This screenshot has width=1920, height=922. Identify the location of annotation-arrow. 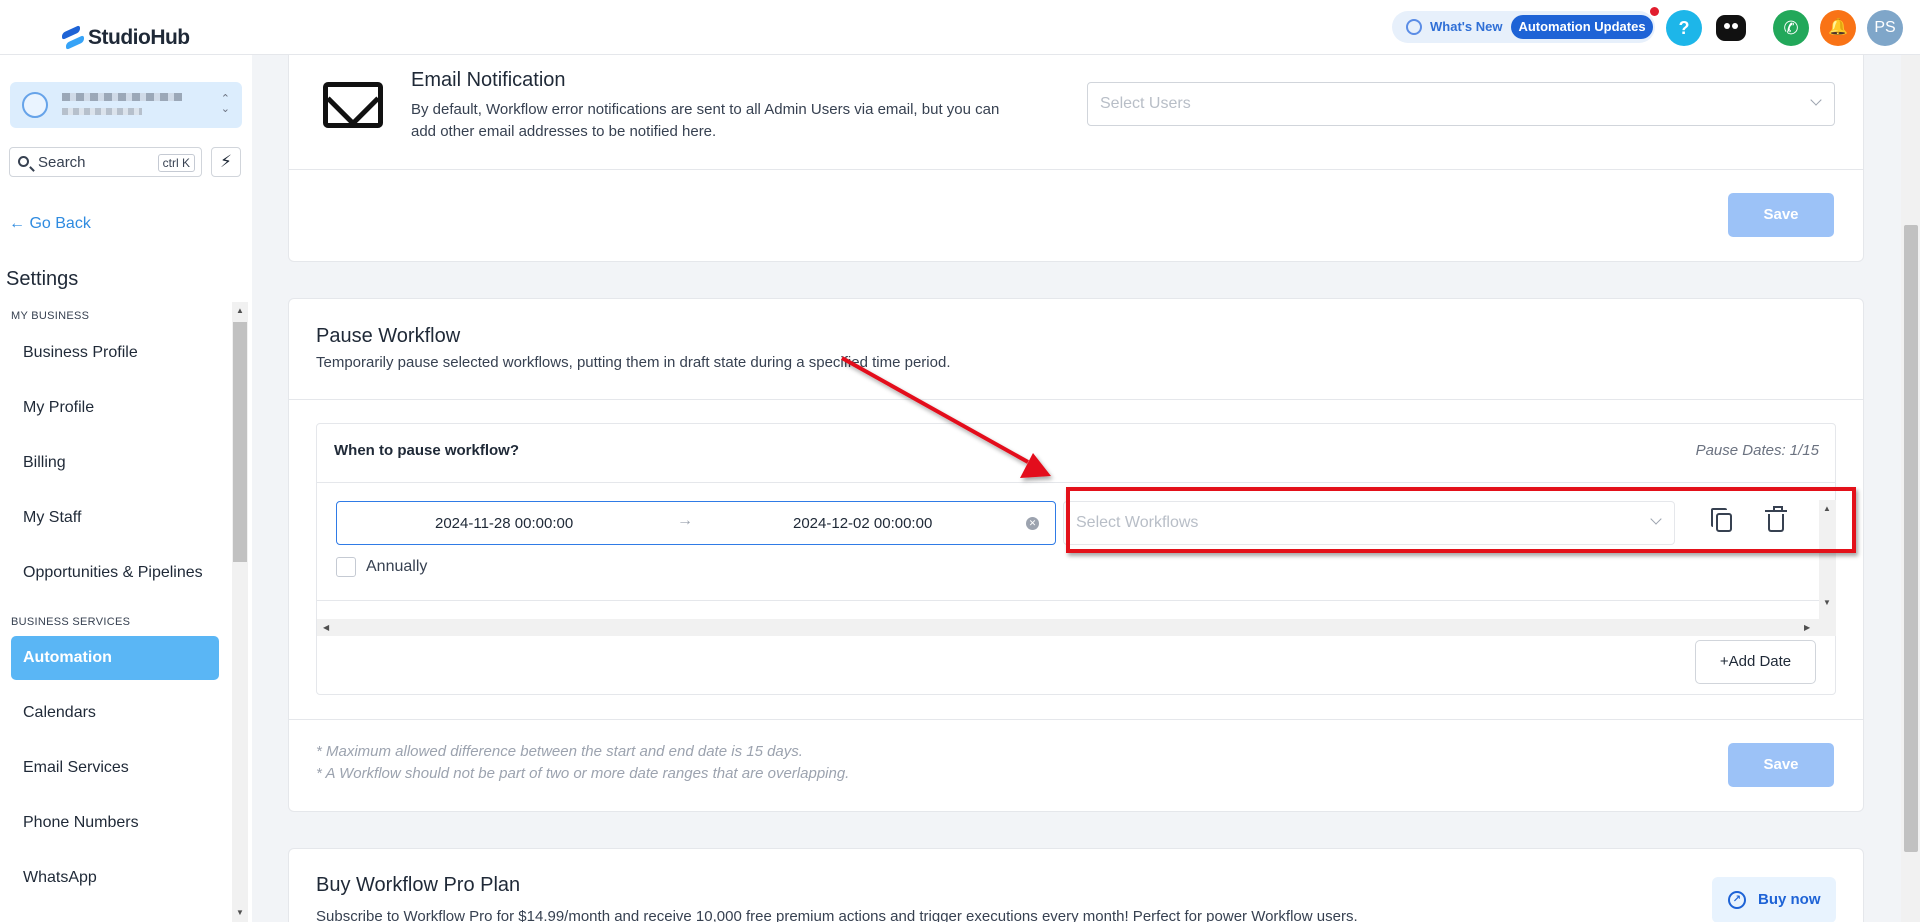
(946, 417).